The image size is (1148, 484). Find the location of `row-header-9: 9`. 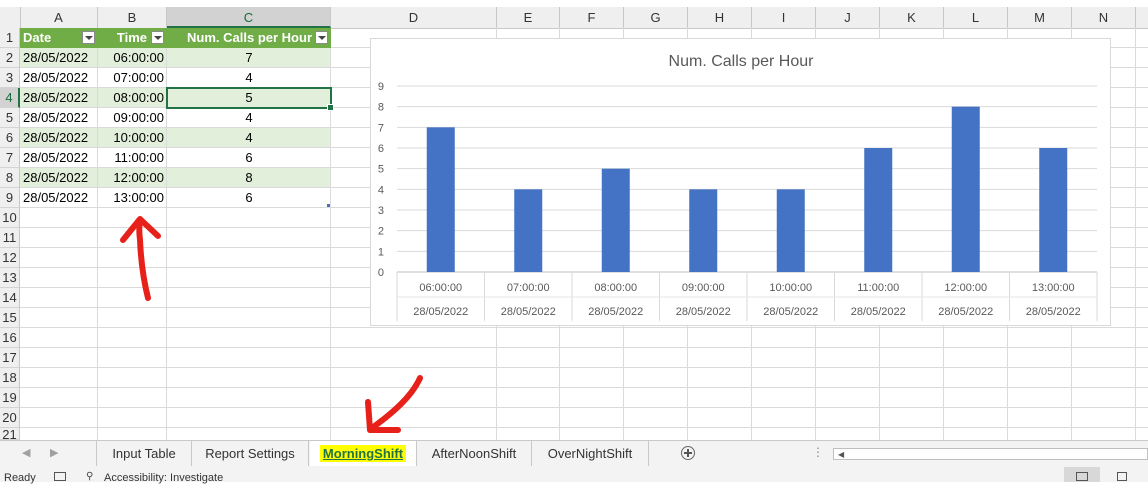

row-header-9: 9 is located at coordinates (10, 198).